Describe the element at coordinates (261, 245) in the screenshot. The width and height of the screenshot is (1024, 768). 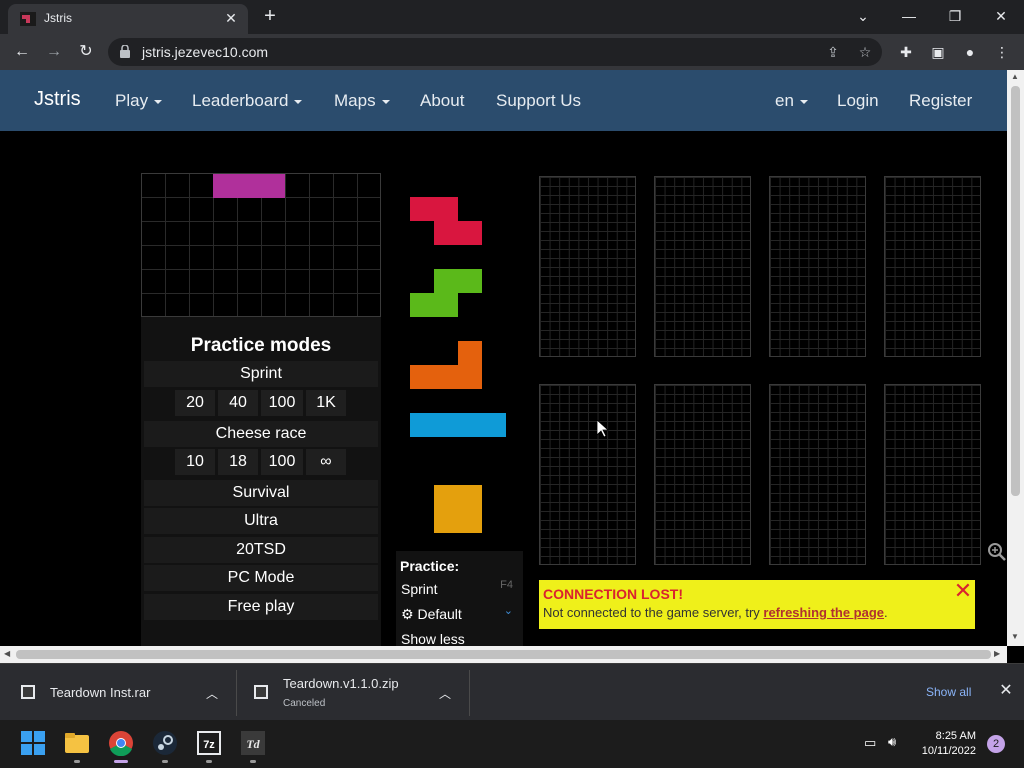
I see `game-board` at that location.